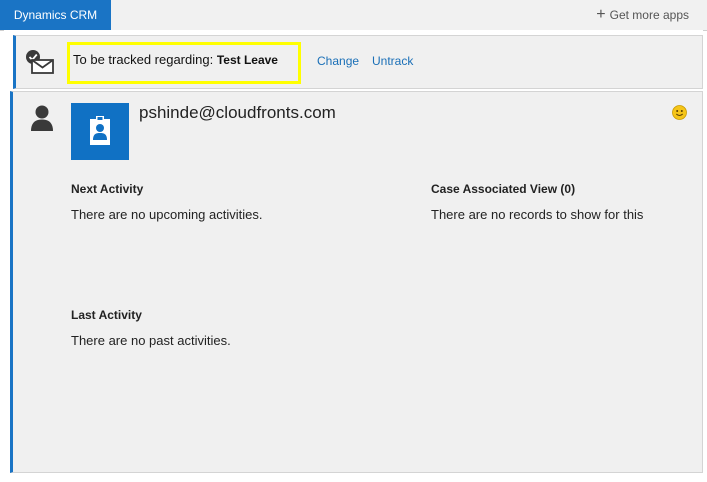  I want to click on tracked-mail-icon, so click(40, 62).